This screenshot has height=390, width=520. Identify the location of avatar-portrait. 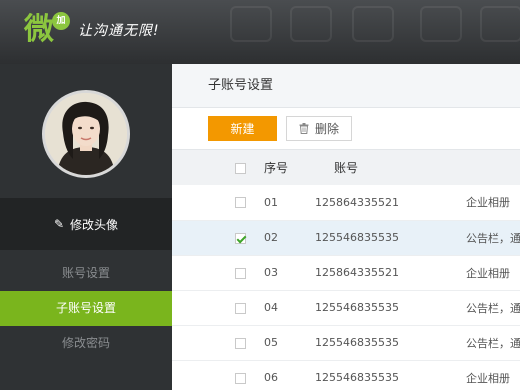
(86, 134).